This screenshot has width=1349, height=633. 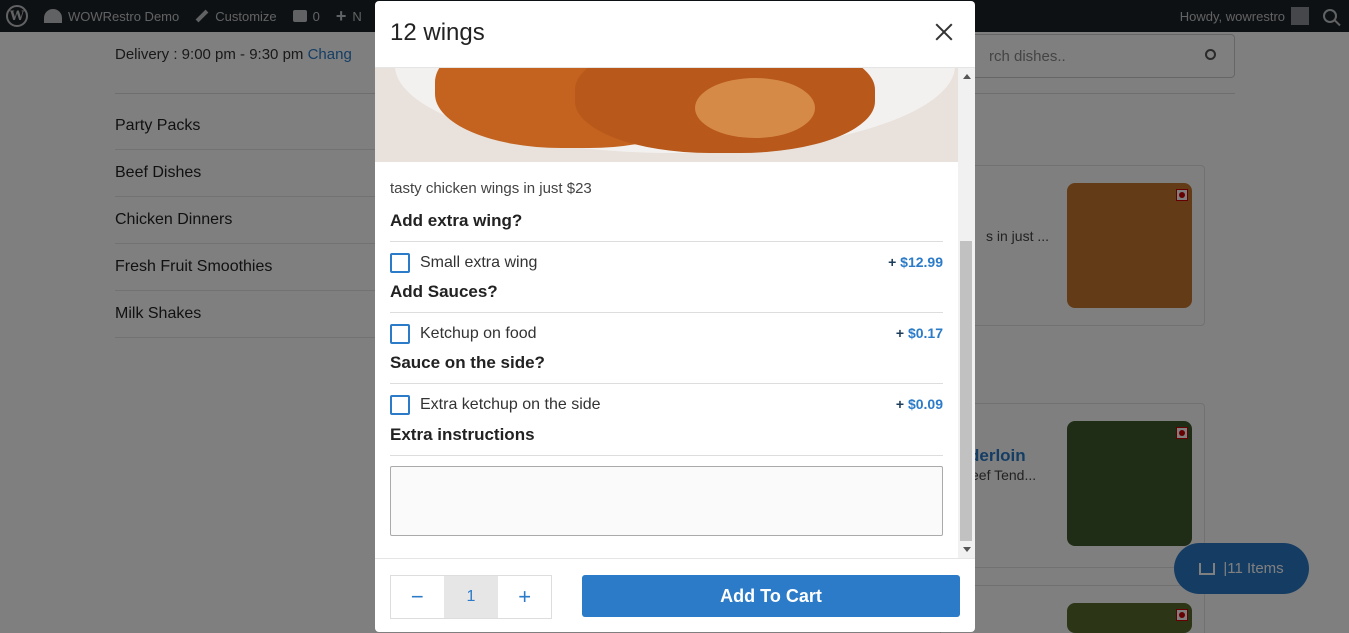 I want to click on close-icon, so click(x=944, y=32).